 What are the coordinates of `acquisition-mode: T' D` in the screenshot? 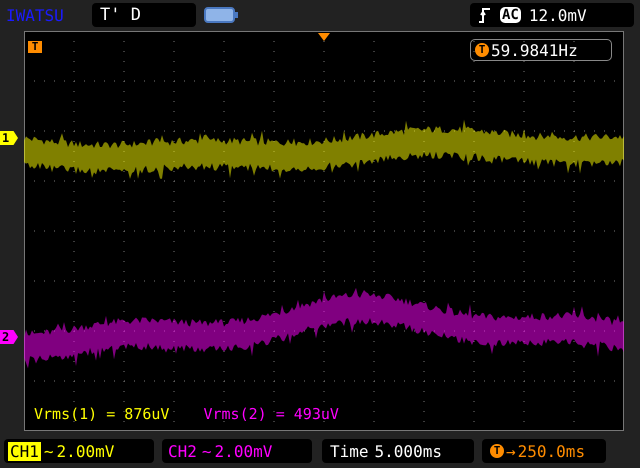 It's located at (144, 15).